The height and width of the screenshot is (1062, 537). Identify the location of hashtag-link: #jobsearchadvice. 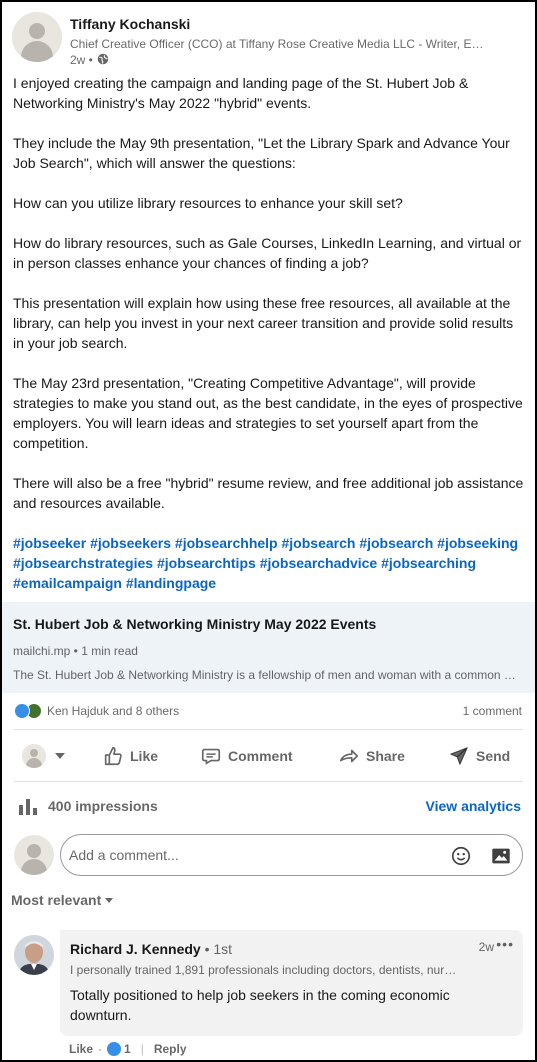
(319, 563).